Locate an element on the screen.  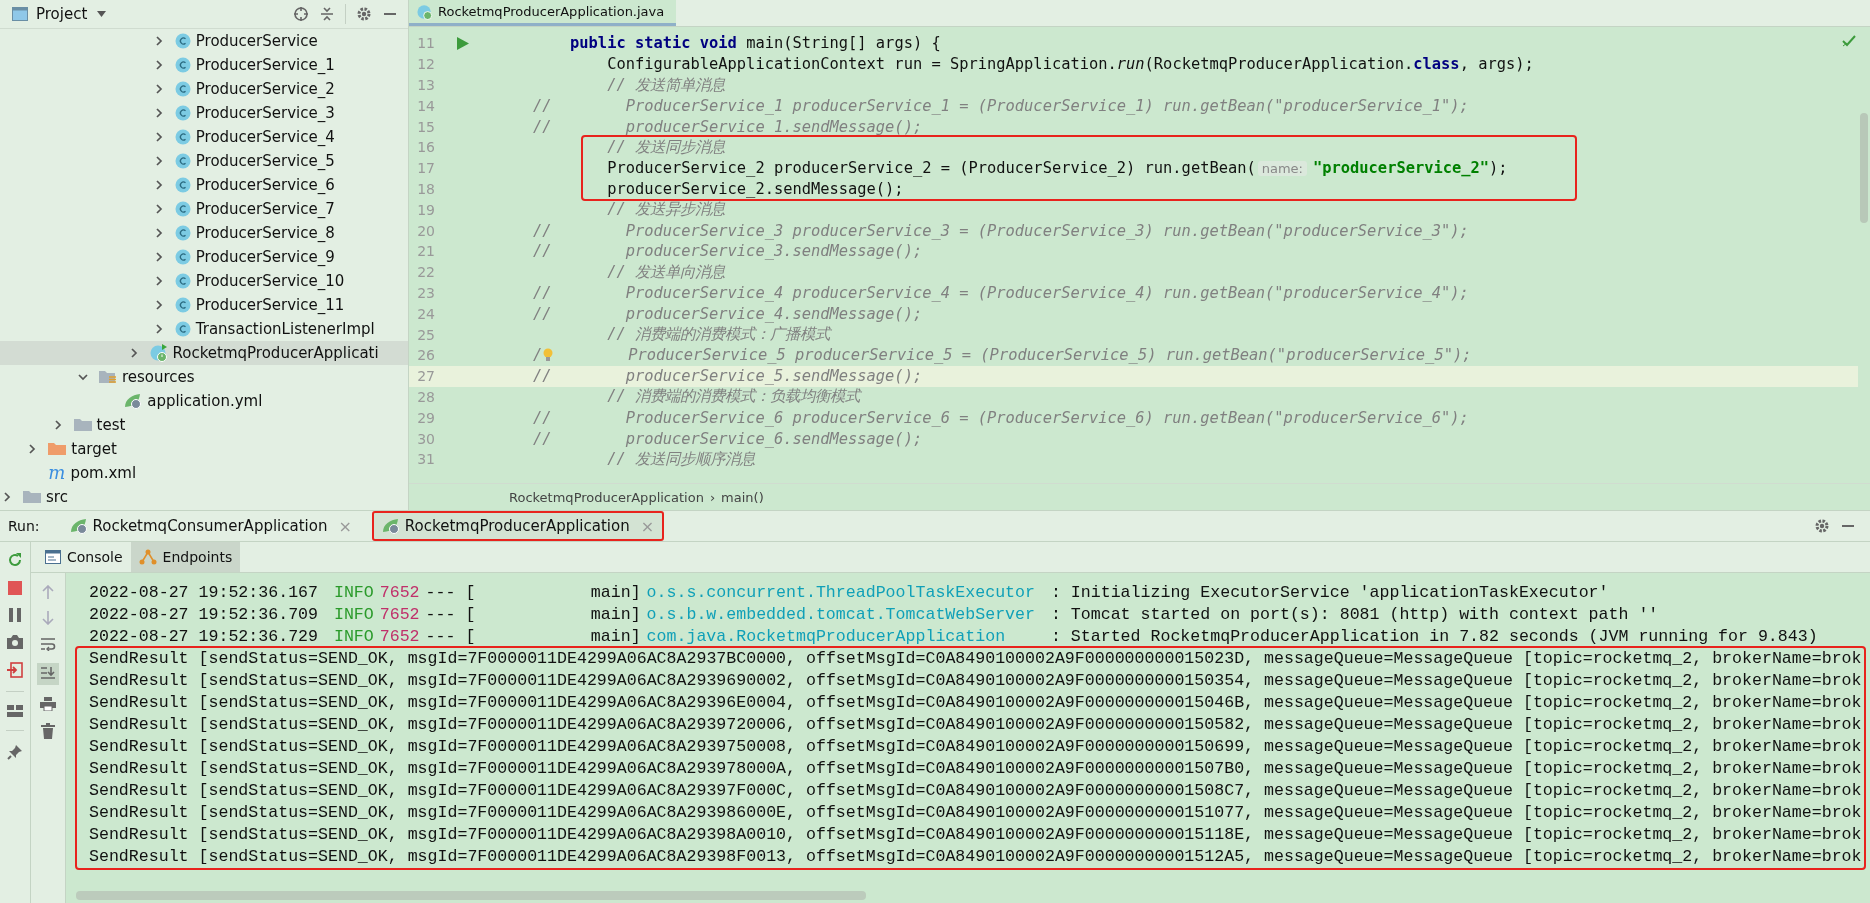
chevron-down-icon is located at coordinates (82, 377).